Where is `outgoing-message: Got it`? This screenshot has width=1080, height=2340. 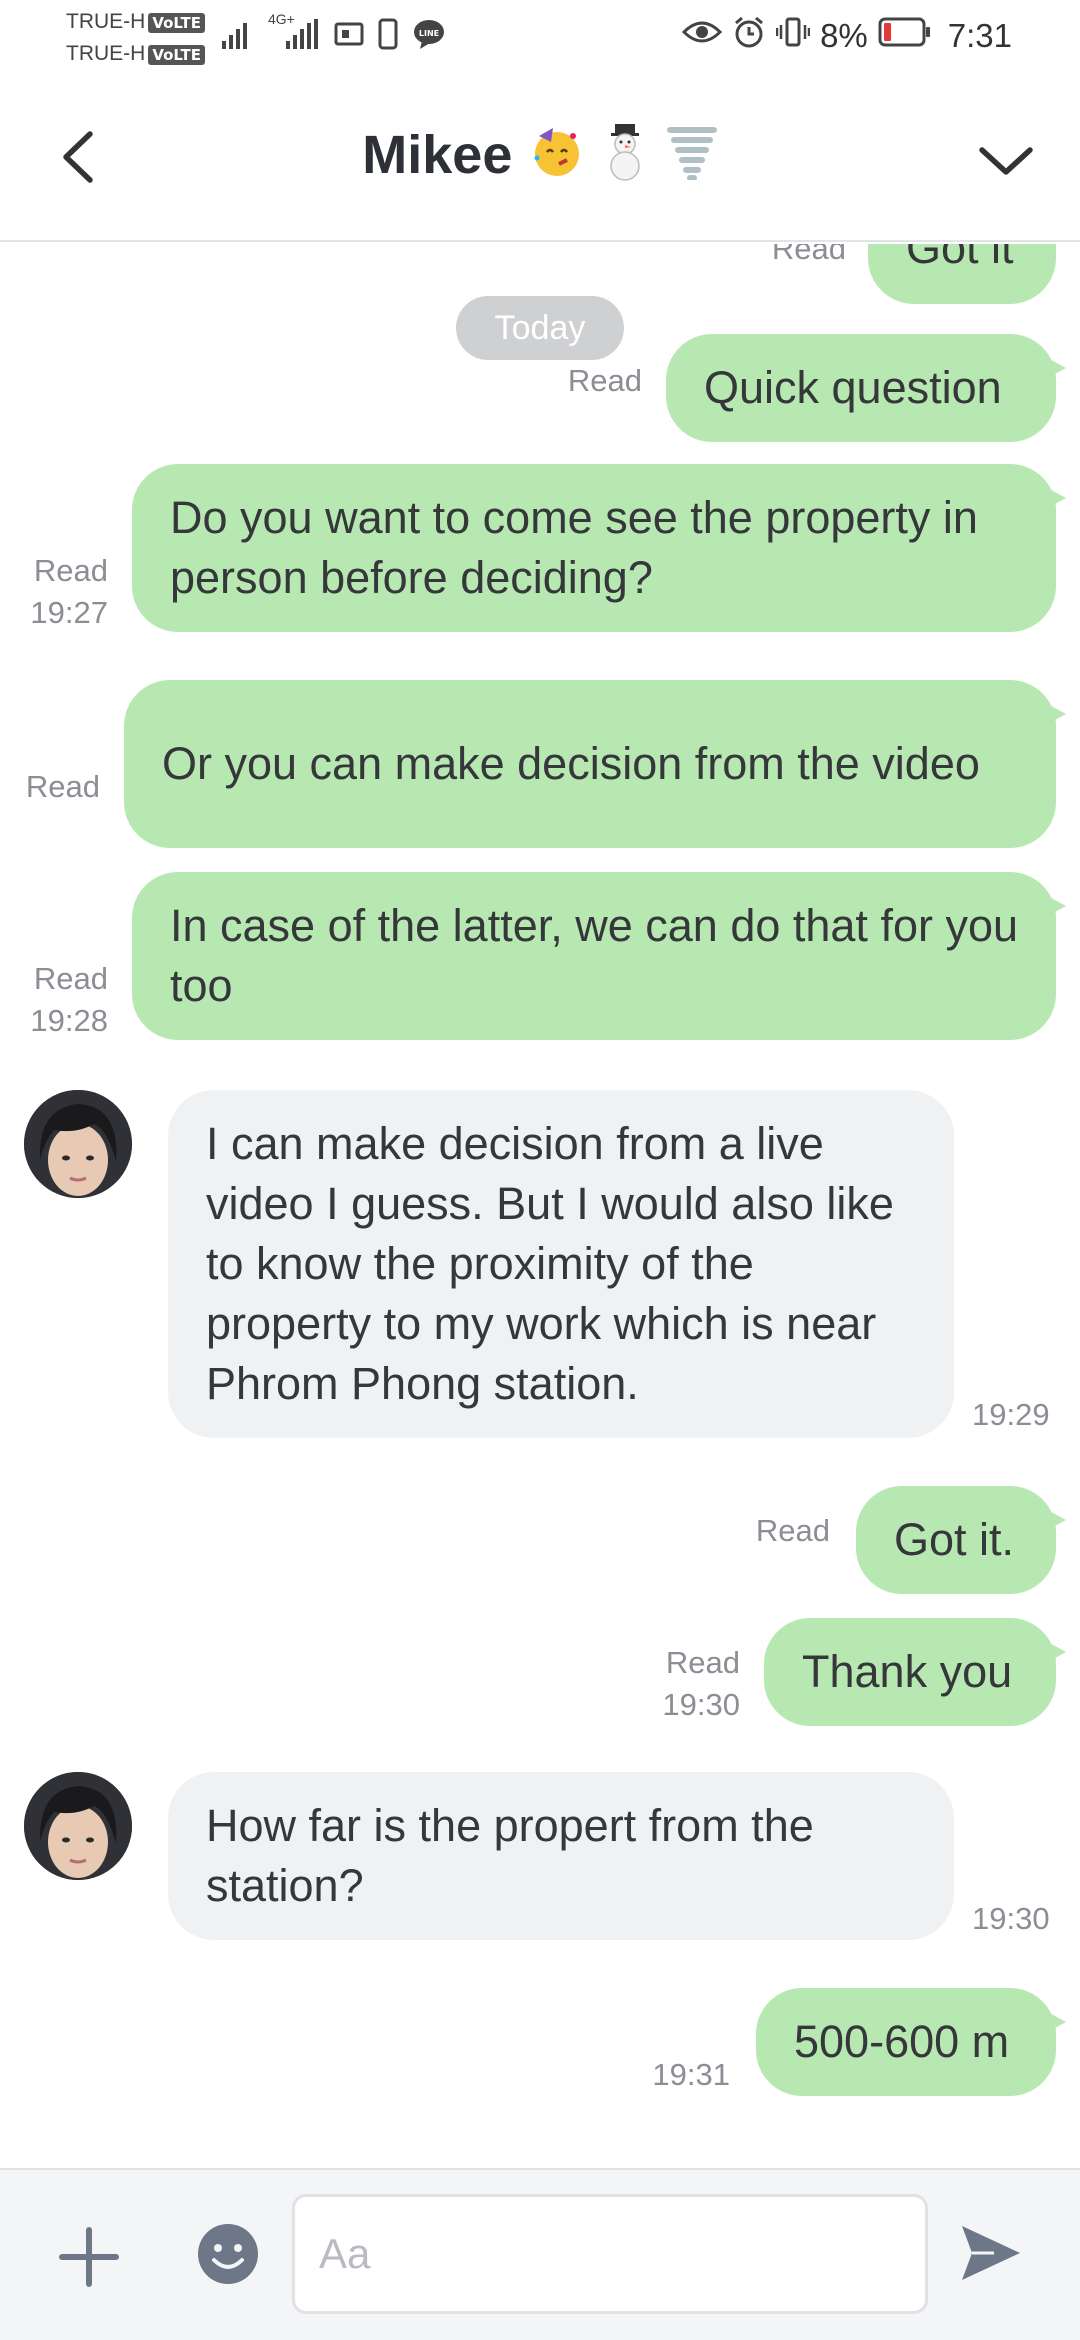 outgoing-message: Got it is located at coordinates (962, 274).